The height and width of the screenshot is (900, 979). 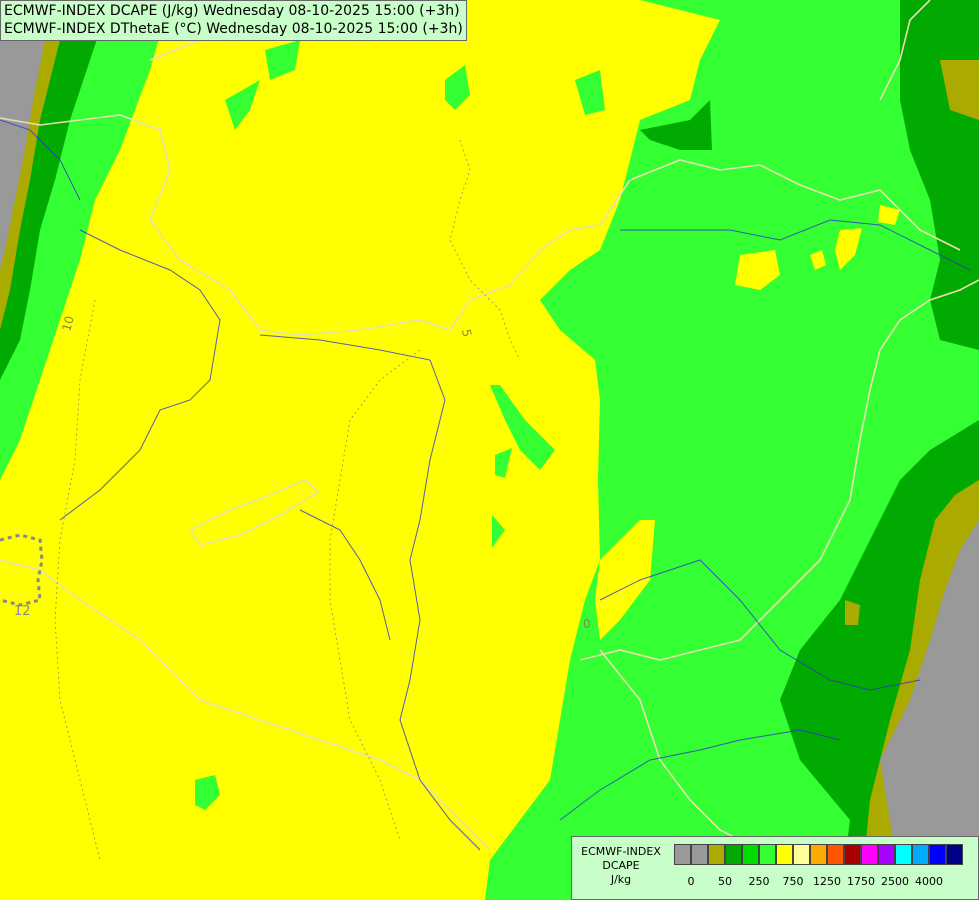 I want to click on legend-tick-label: 4000, so click(x=929, y=881).